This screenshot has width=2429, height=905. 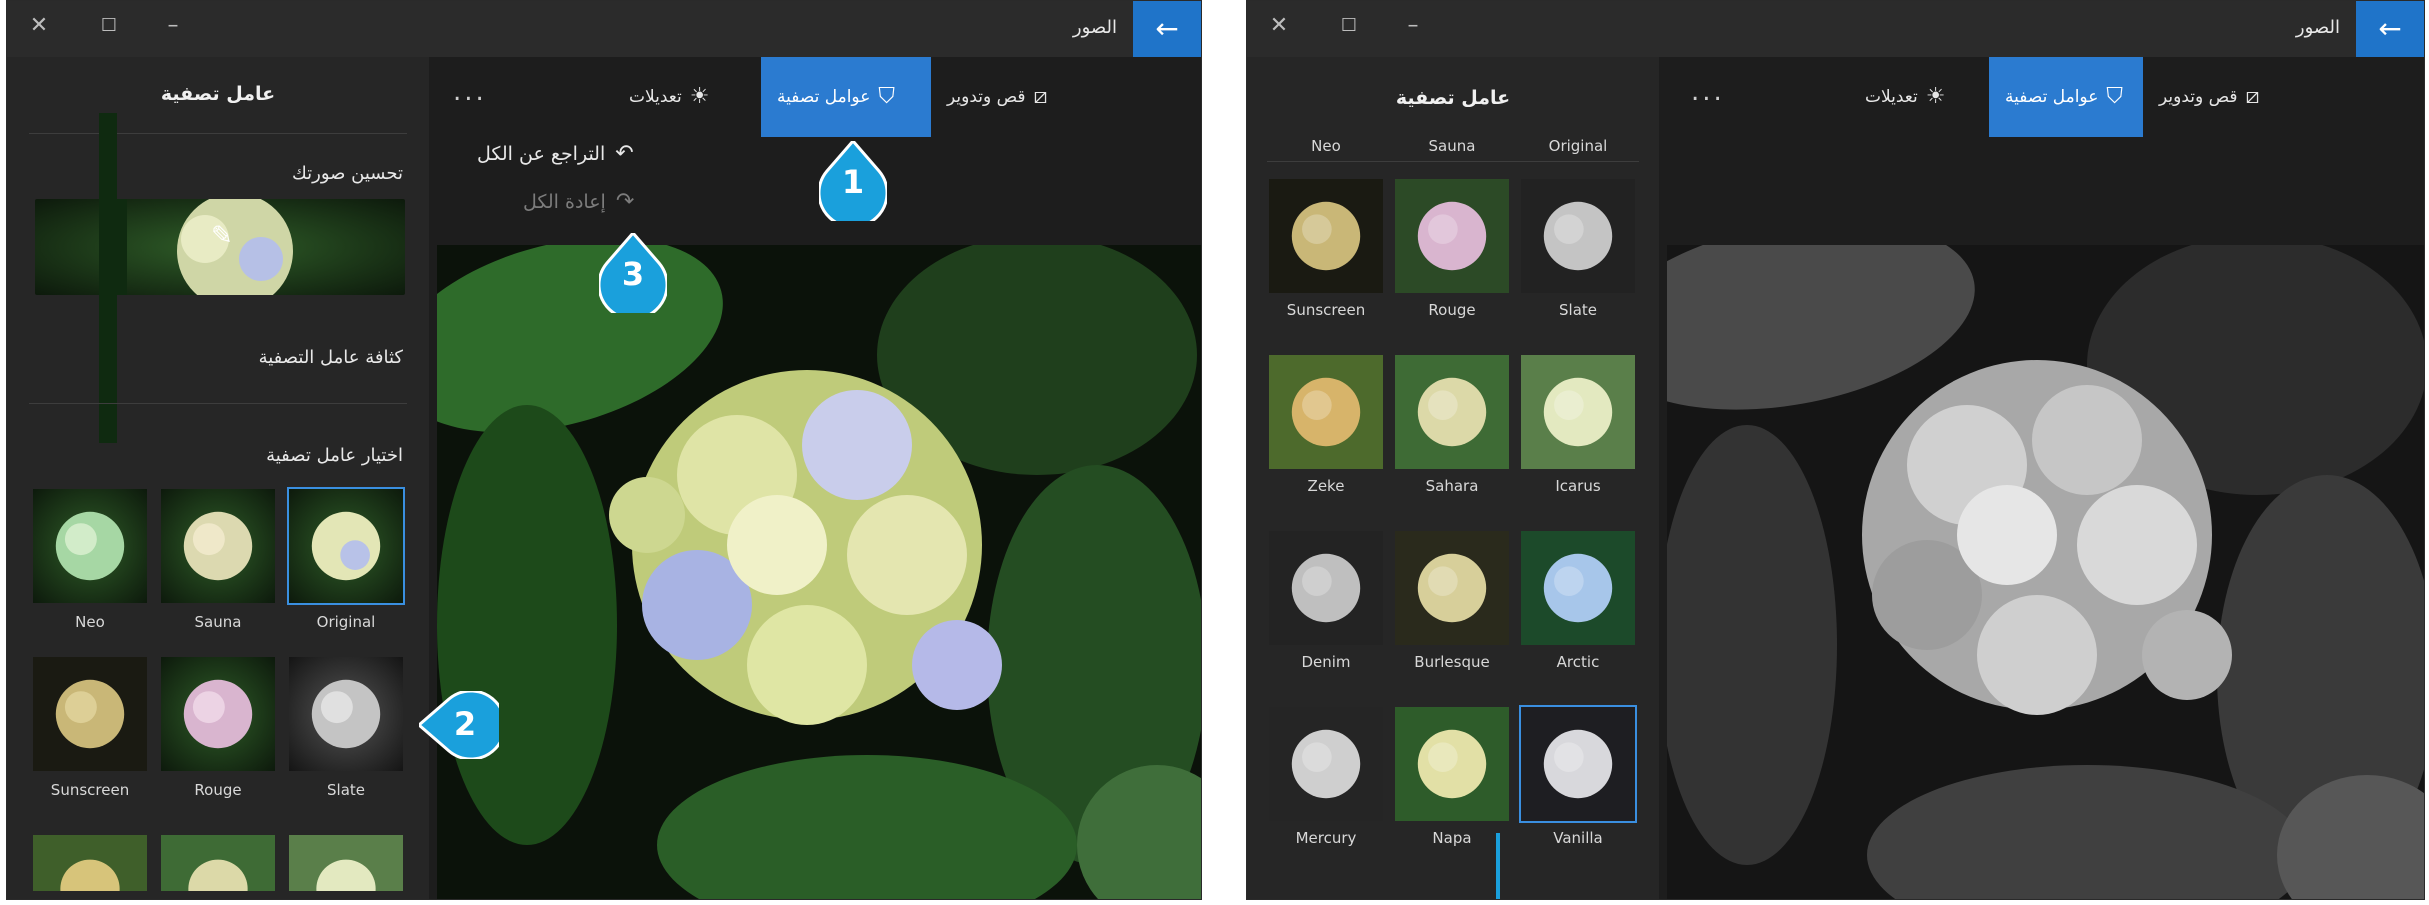 What do you see at coordinates (1498, 866) in the screenshot?
I see `pointer-line` at bounding box center [1498, 866].